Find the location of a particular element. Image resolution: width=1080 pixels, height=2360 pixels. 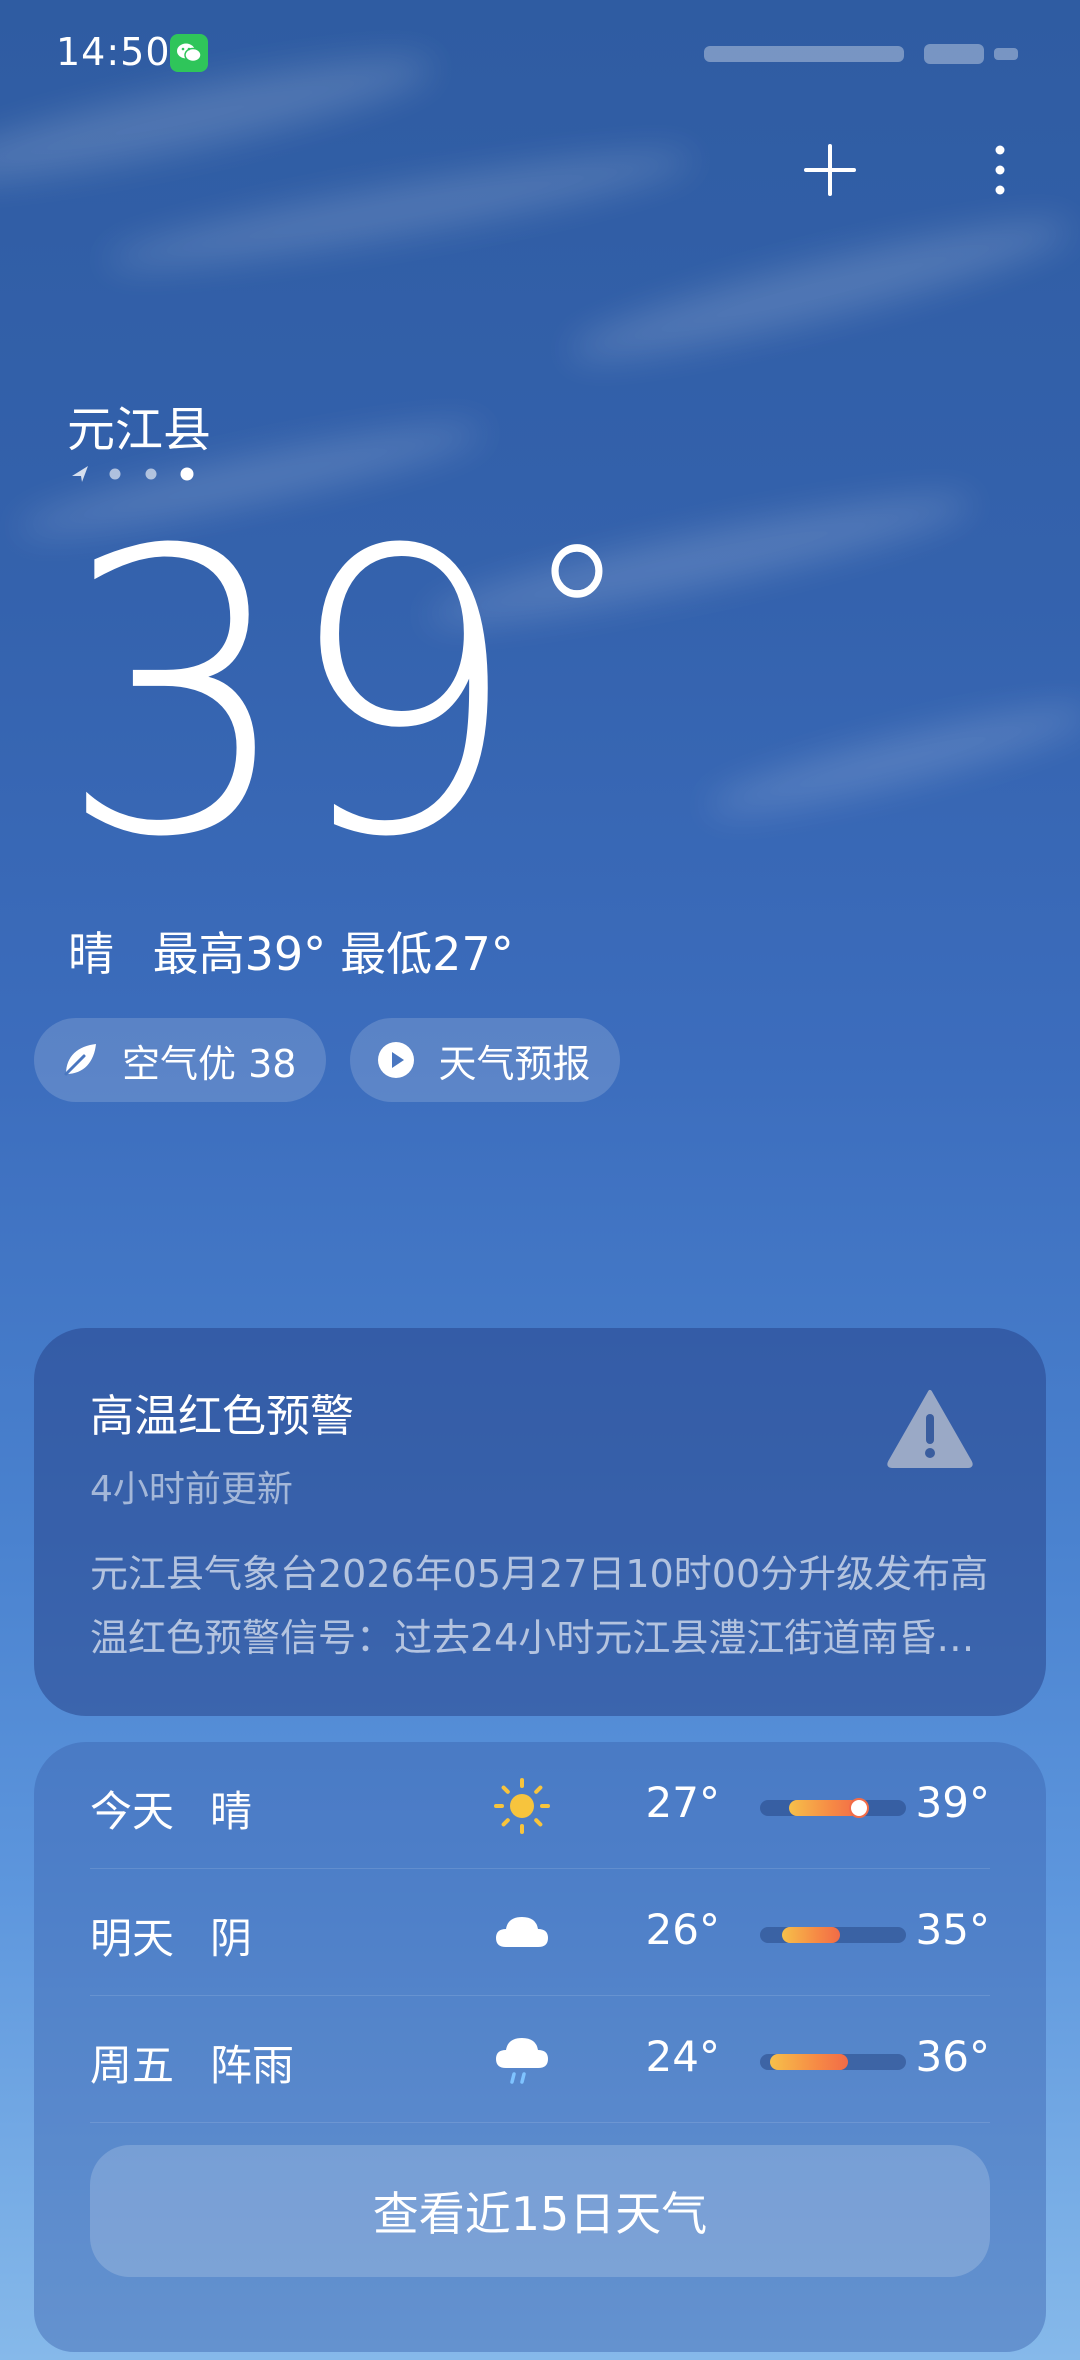

forecast-day: 周五 is located at coordinates (132, 2065).